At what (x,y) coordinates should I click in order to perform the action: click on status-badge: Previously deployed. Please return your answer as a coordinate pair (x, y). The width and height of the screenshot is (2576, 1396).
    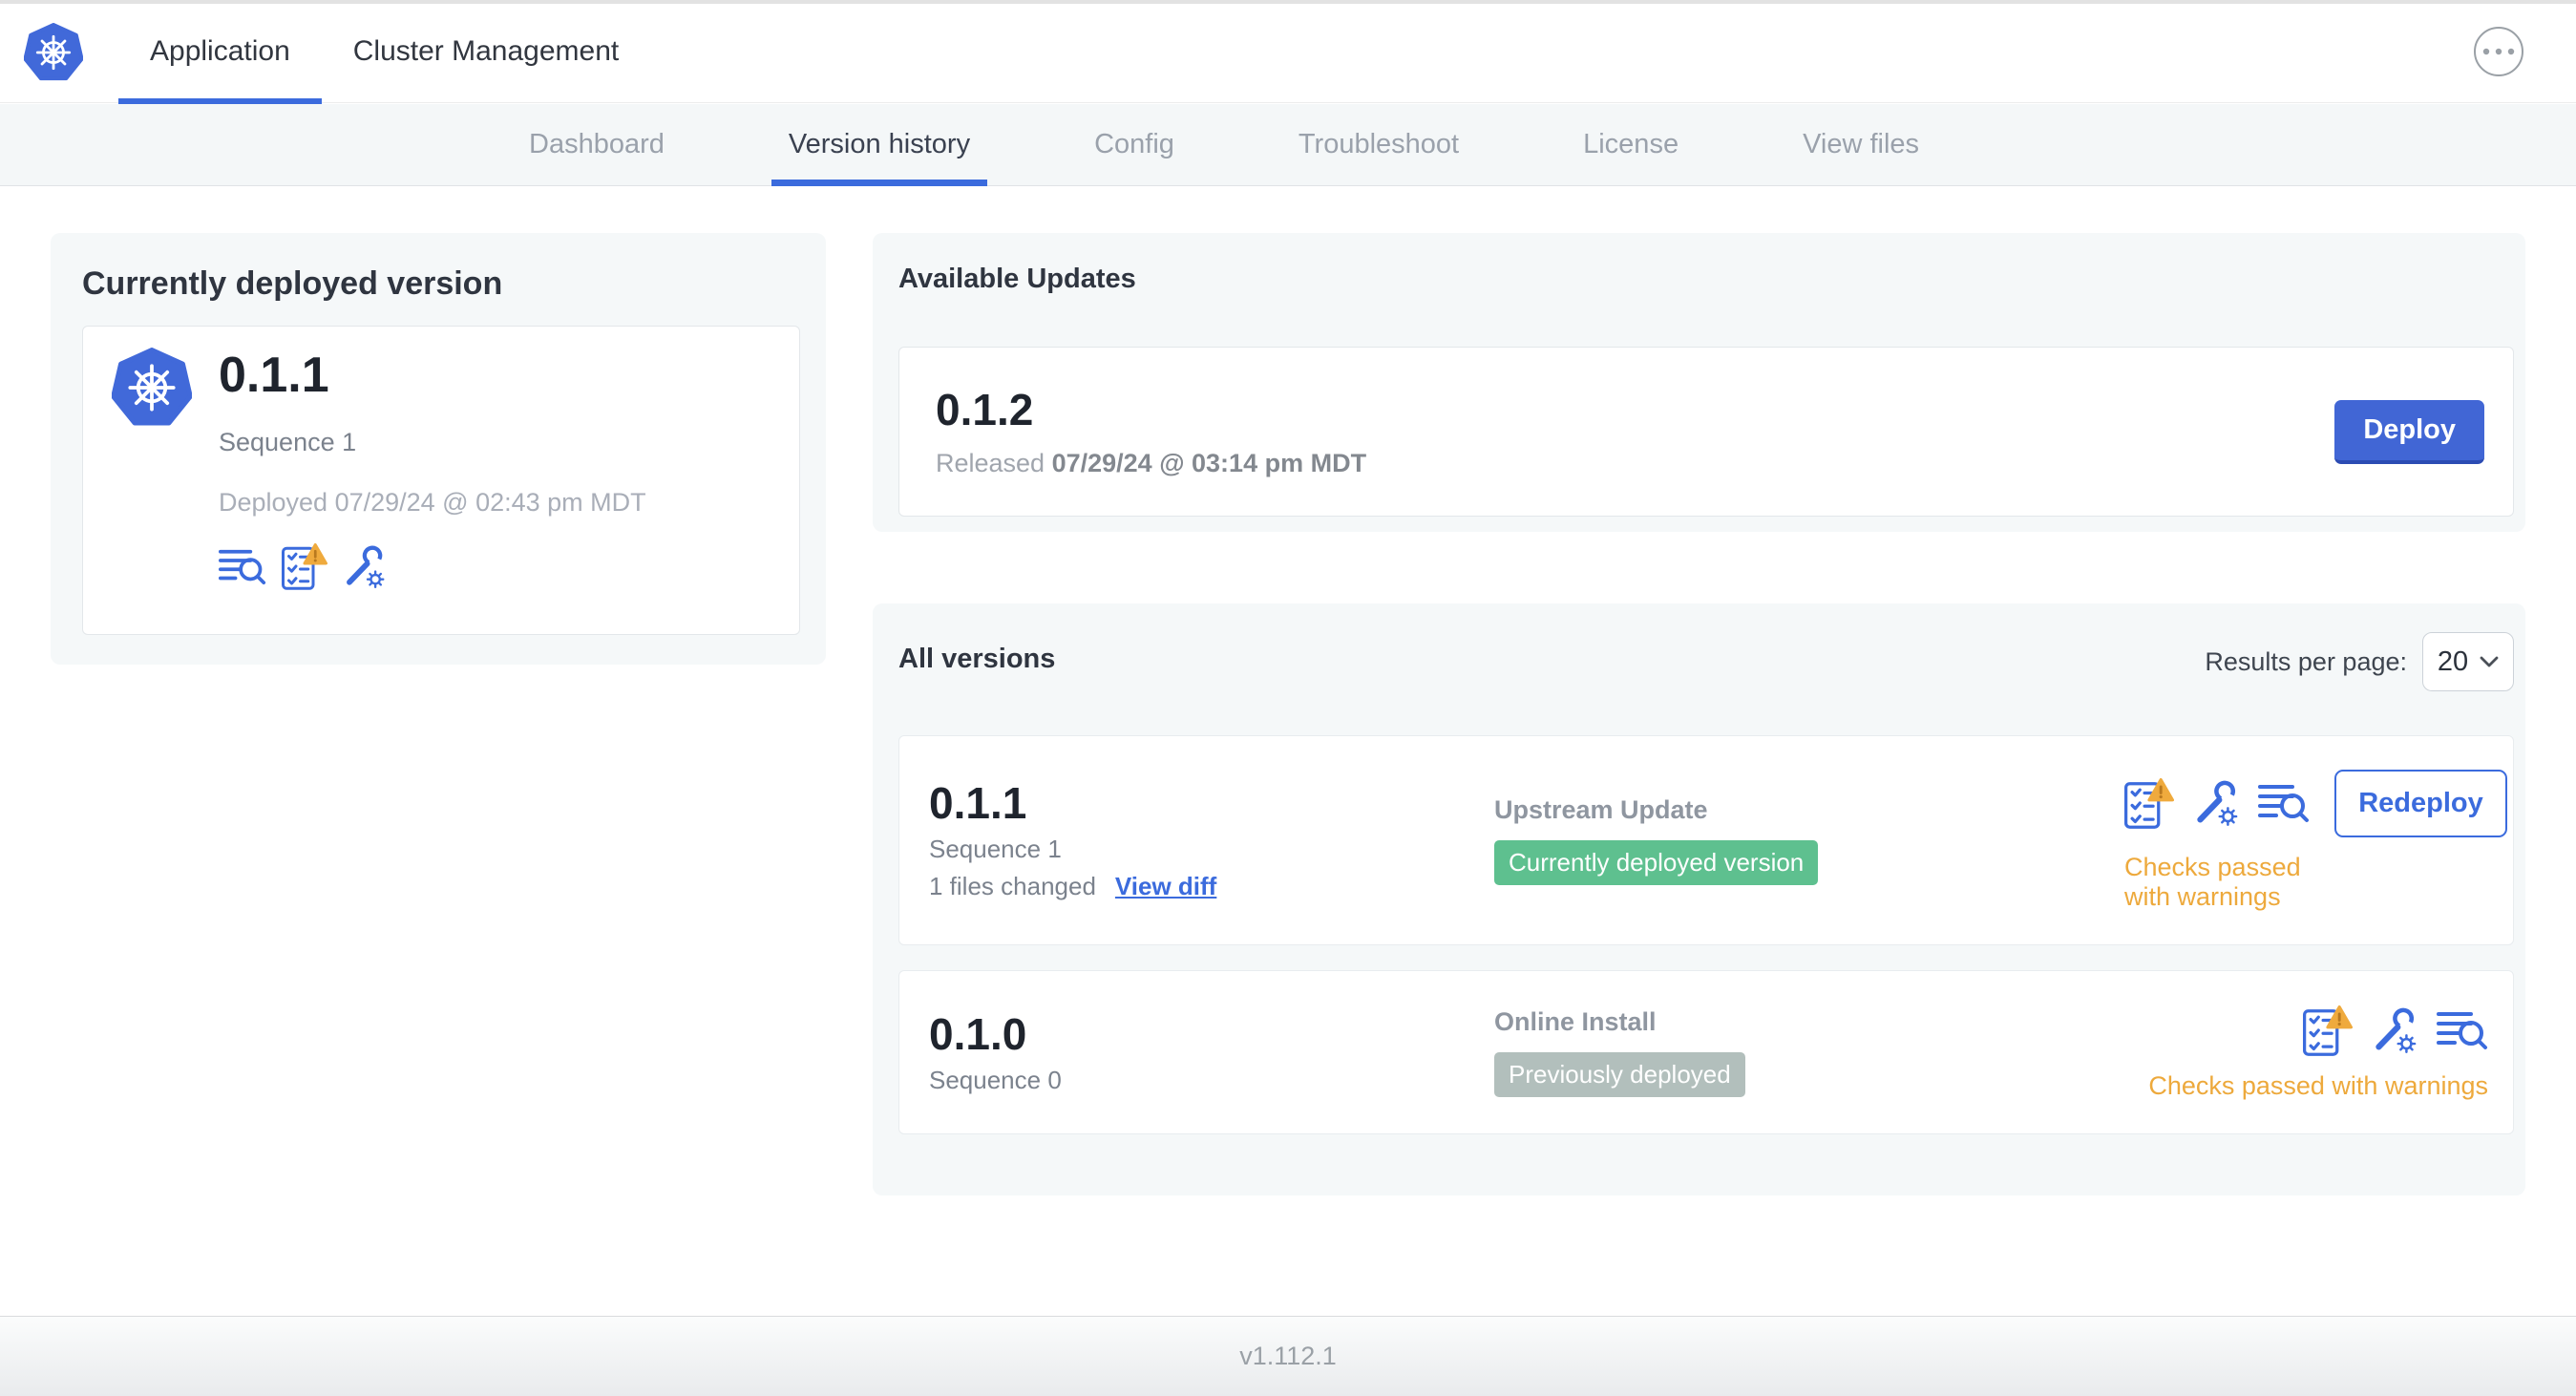
    Looking at the image, I should click on (1619, 1074).